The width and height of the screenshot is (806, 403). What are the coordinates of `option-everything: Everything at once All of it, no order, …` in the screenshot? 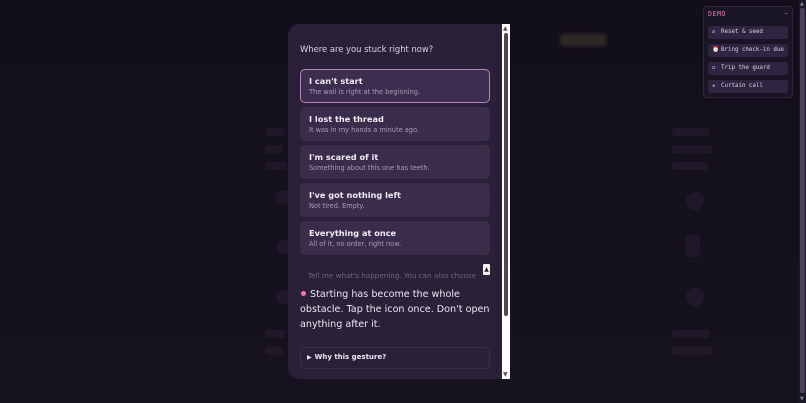 It's located at (395, 238).